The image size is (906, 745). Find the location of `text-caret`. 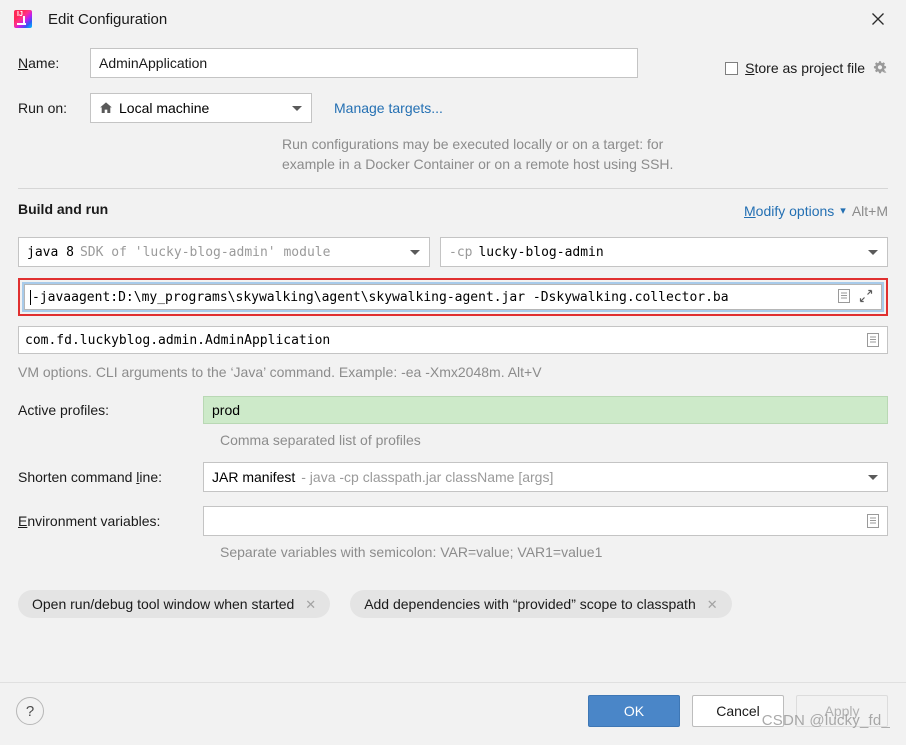

text-caret is located at coordinates (30, 297).